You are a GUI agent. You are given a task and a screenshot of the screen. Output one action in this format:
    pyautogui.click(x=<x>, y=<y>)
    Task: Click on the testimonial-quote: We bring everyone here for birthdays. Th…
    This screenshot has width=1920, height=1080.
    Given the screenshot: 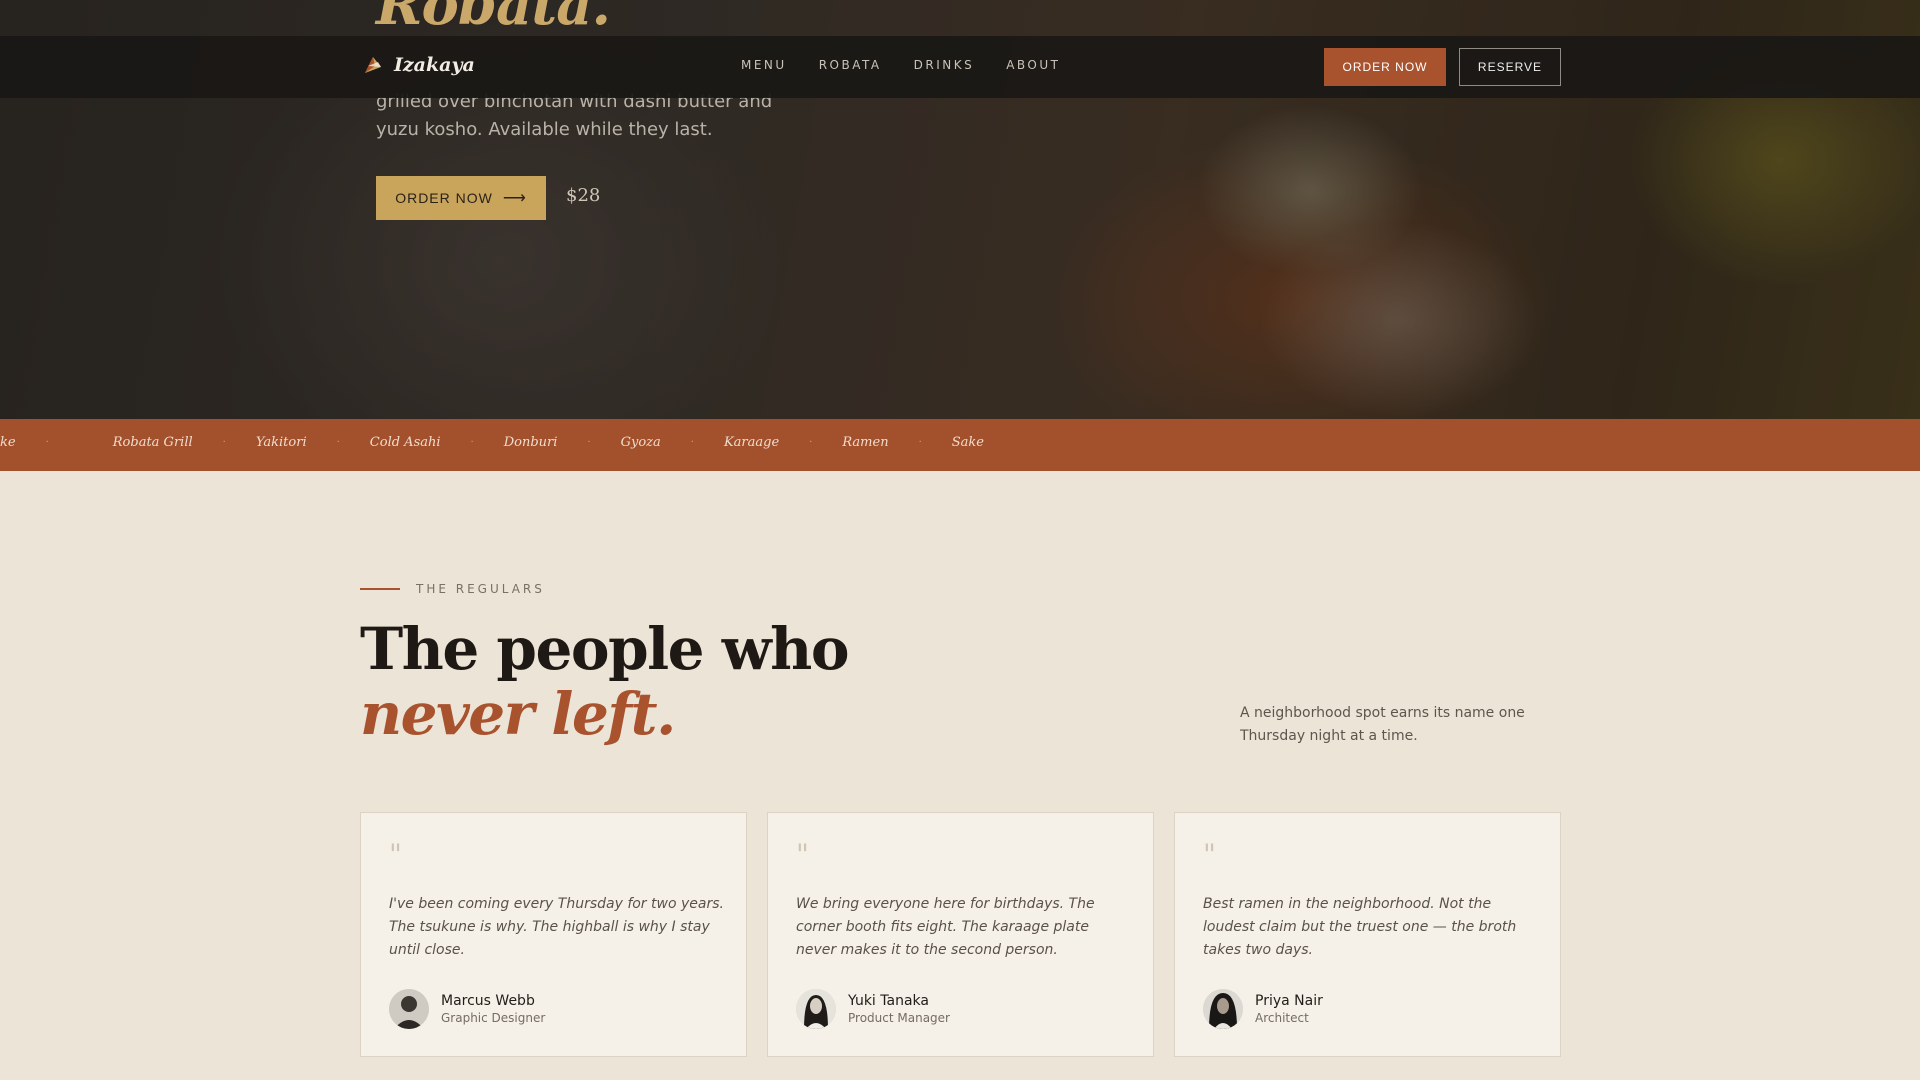 What is the action you would take?
    pyautogui.click(x=945, y=927)
    